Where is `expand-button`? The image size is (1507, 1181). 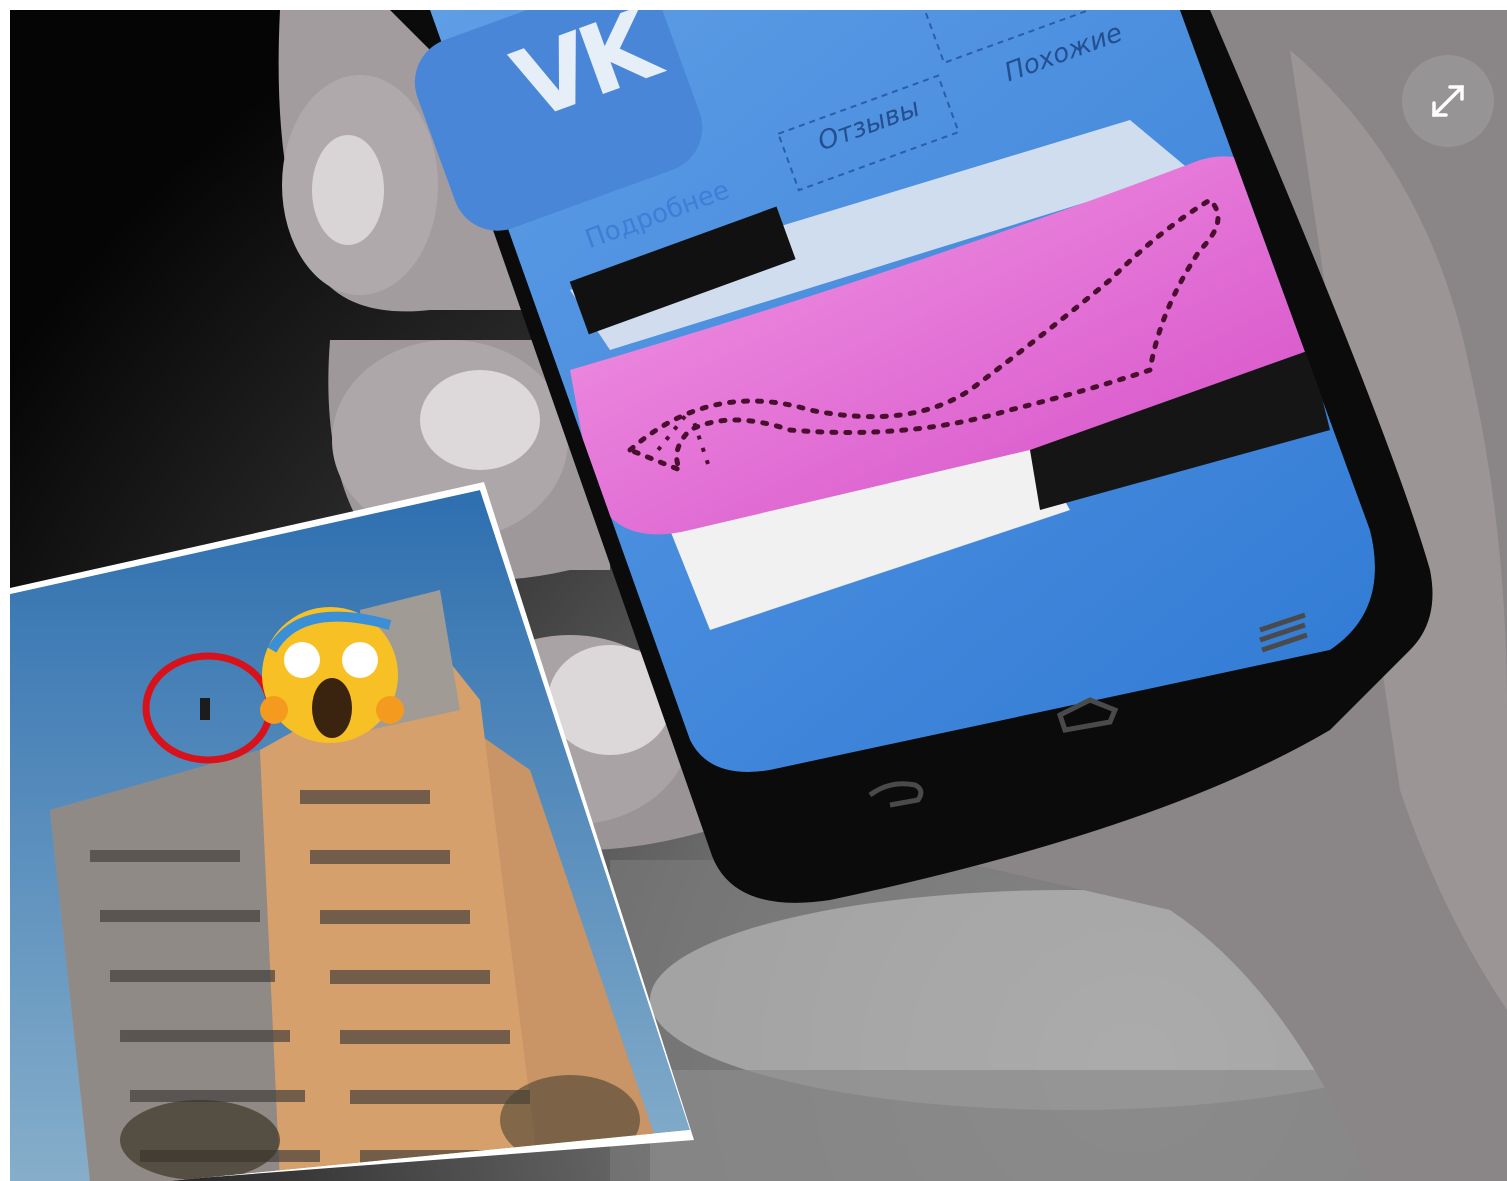
expand-button is located at coordinates (1448, 101).